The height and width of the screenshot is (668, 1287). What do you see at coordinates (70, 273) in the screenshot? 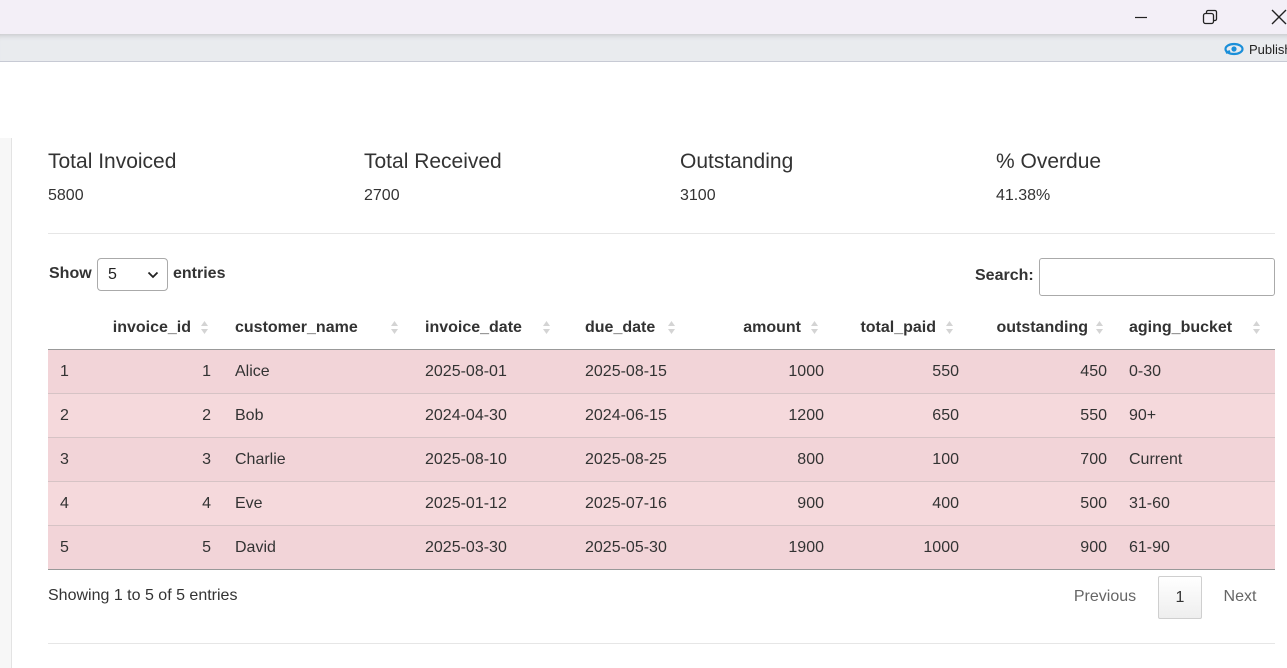
I see `show-label: Show` at bounding box center [70, 273].